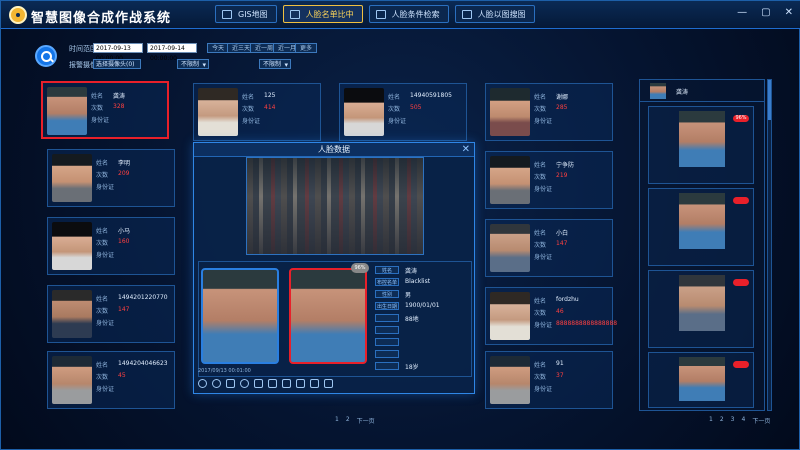 This screenshot has height=450, width=800. What do you see at coordinates (265, 383) in the screenshot?
I see `dialog-toolbar` at bounding box center [265, 383].